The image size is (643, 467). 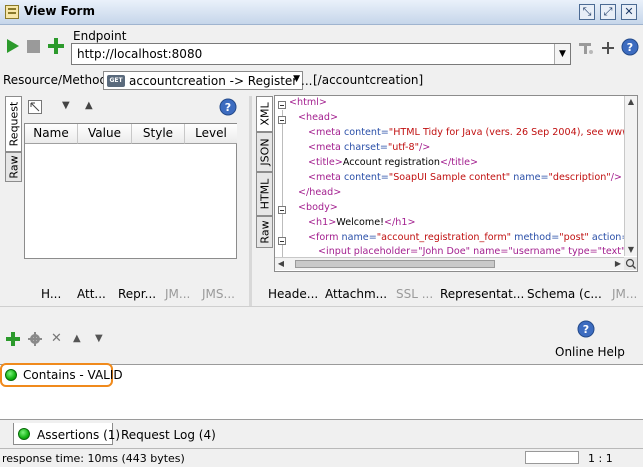 What do you see at coordinates (630, 176) in the screenshot?
I see `xml-vertical-scrollbar: ▲ ▼` at bounding box center [630, 176].